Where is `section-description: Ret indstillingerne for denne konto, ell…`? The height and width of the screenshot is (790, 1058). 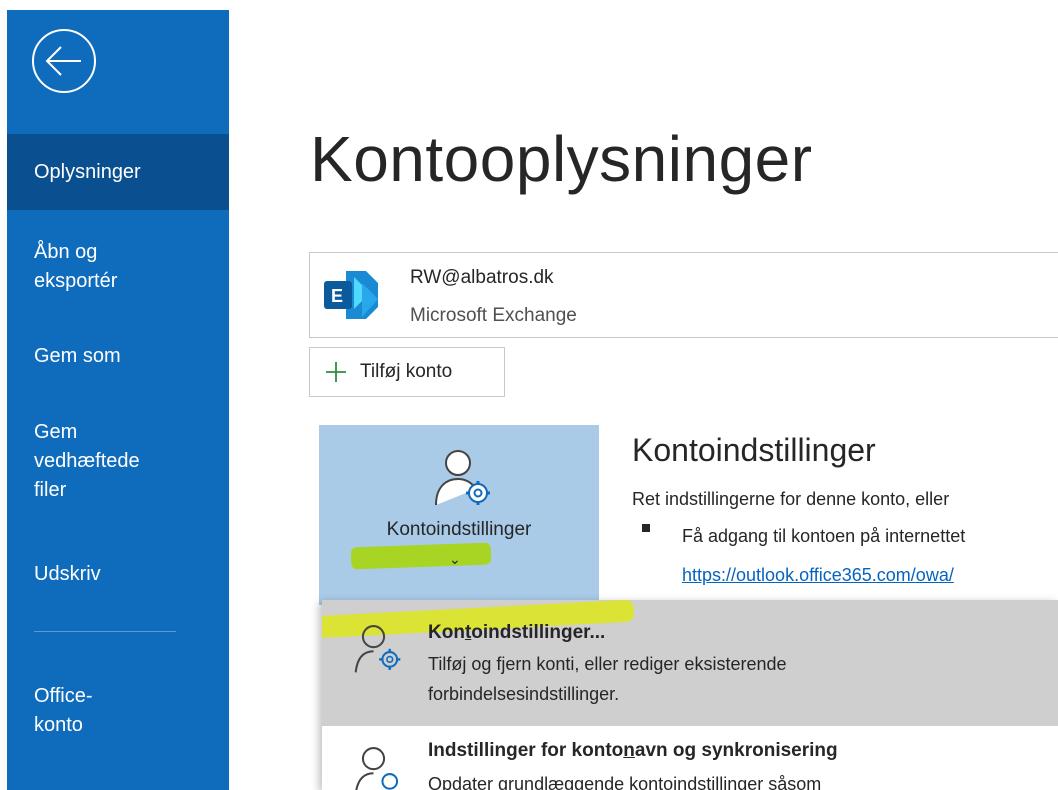
section-description: Ret indstillingerne for denne konto, ell… is located at coordinates (791, 499).